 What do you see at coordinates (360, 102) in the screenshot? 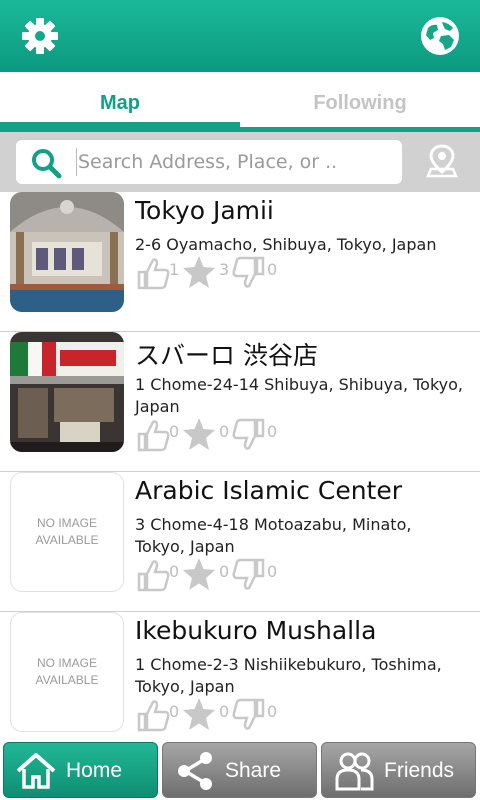
I see `tab-following: Following` at bounding box center [360, 102].